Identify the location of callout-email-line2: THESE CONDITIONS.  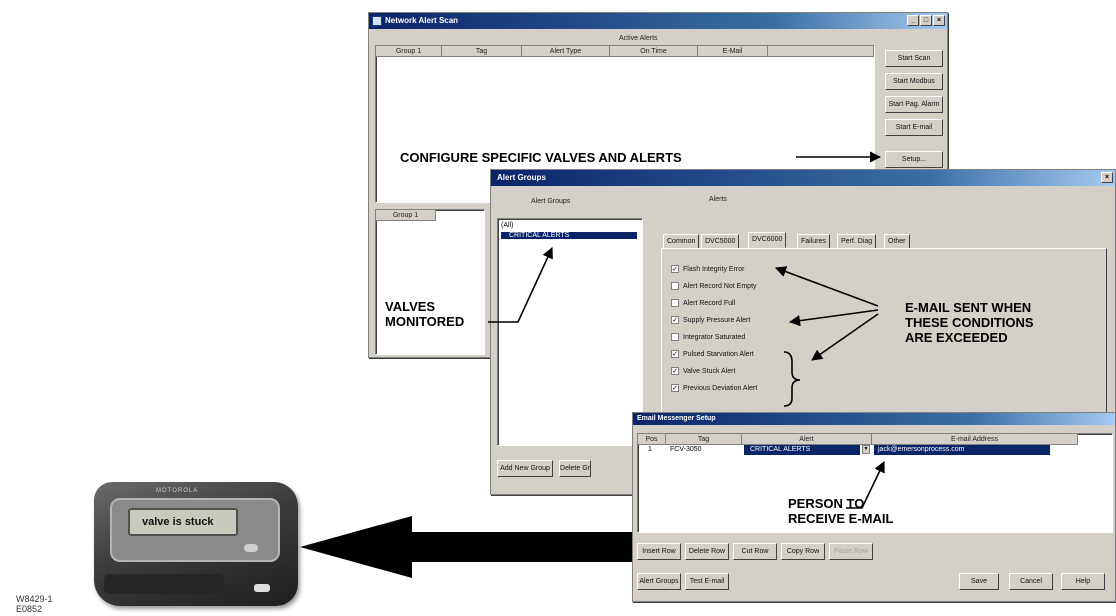
(969, 322).